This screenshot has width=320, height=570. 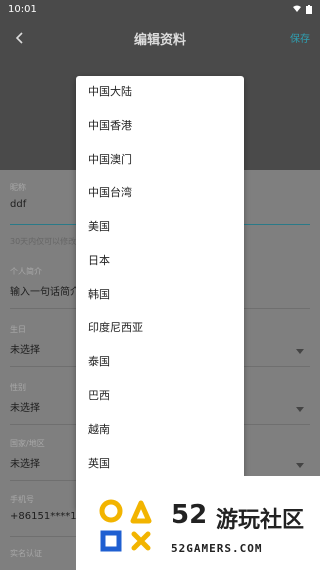 I want to click on app-header: 编辑资料 保存, so click(x=160, y=38).